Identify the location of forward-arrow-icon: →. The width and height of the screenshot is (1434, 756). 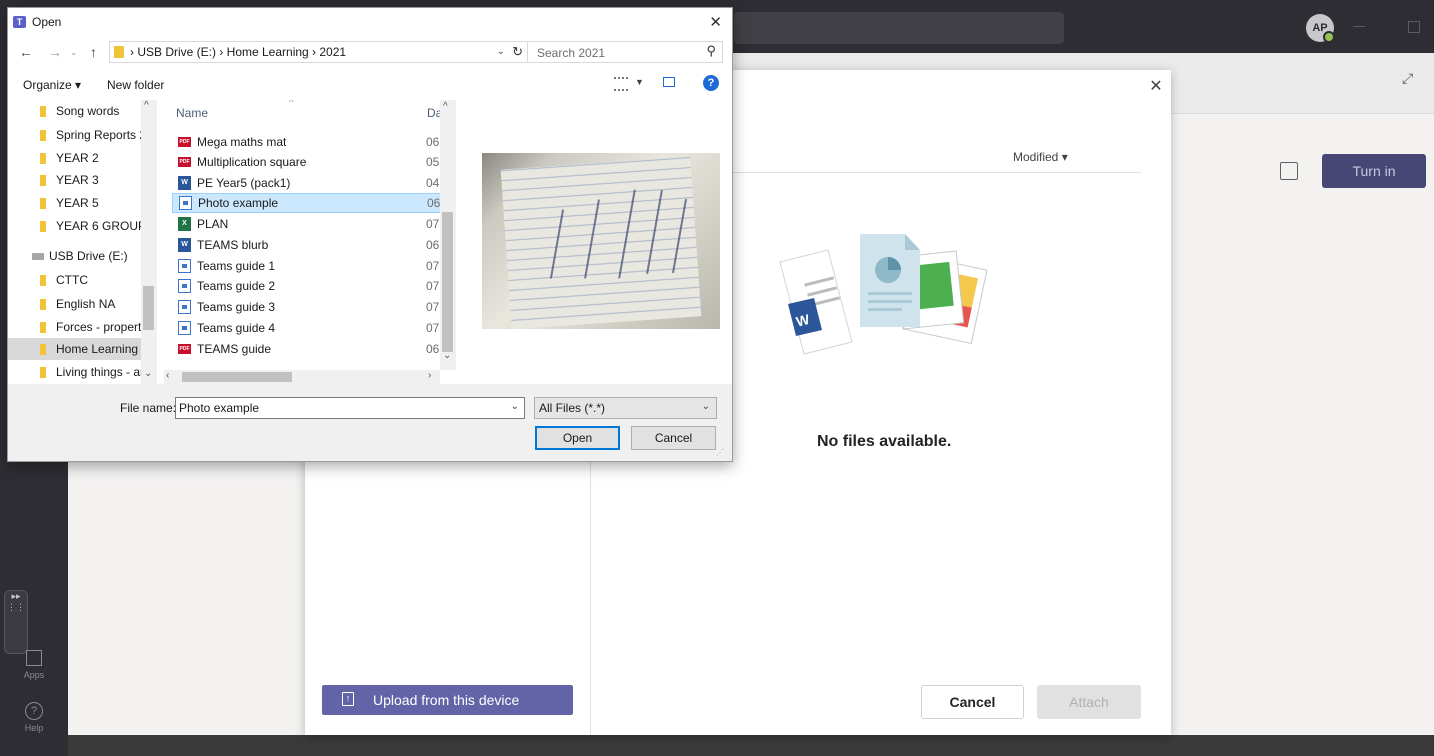
(55, 52).